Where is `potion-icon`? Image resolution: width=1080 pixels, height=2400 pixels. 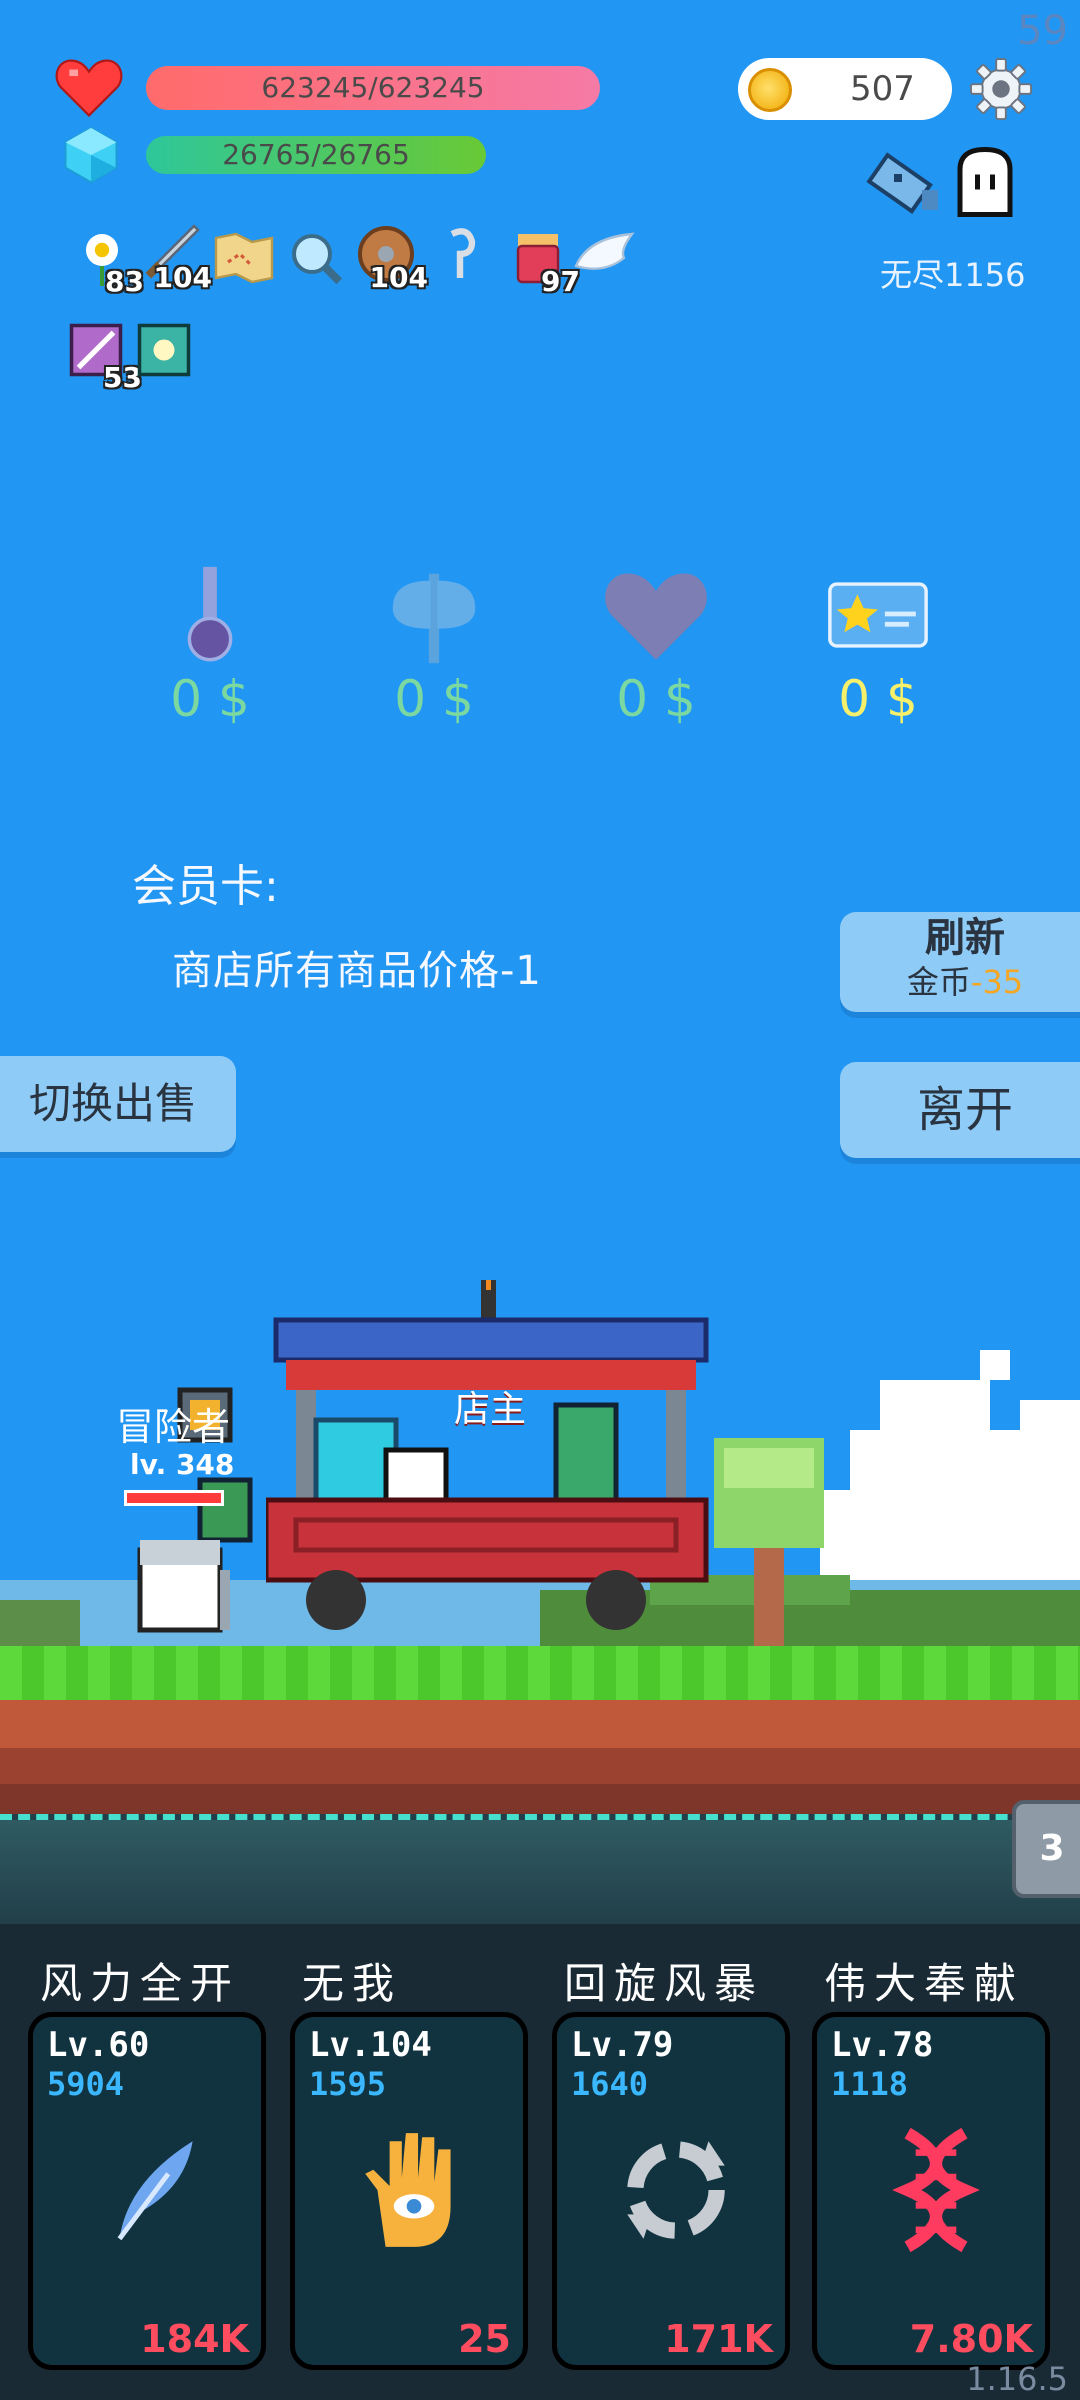 potion-icon is located at coordinates (210, 614).